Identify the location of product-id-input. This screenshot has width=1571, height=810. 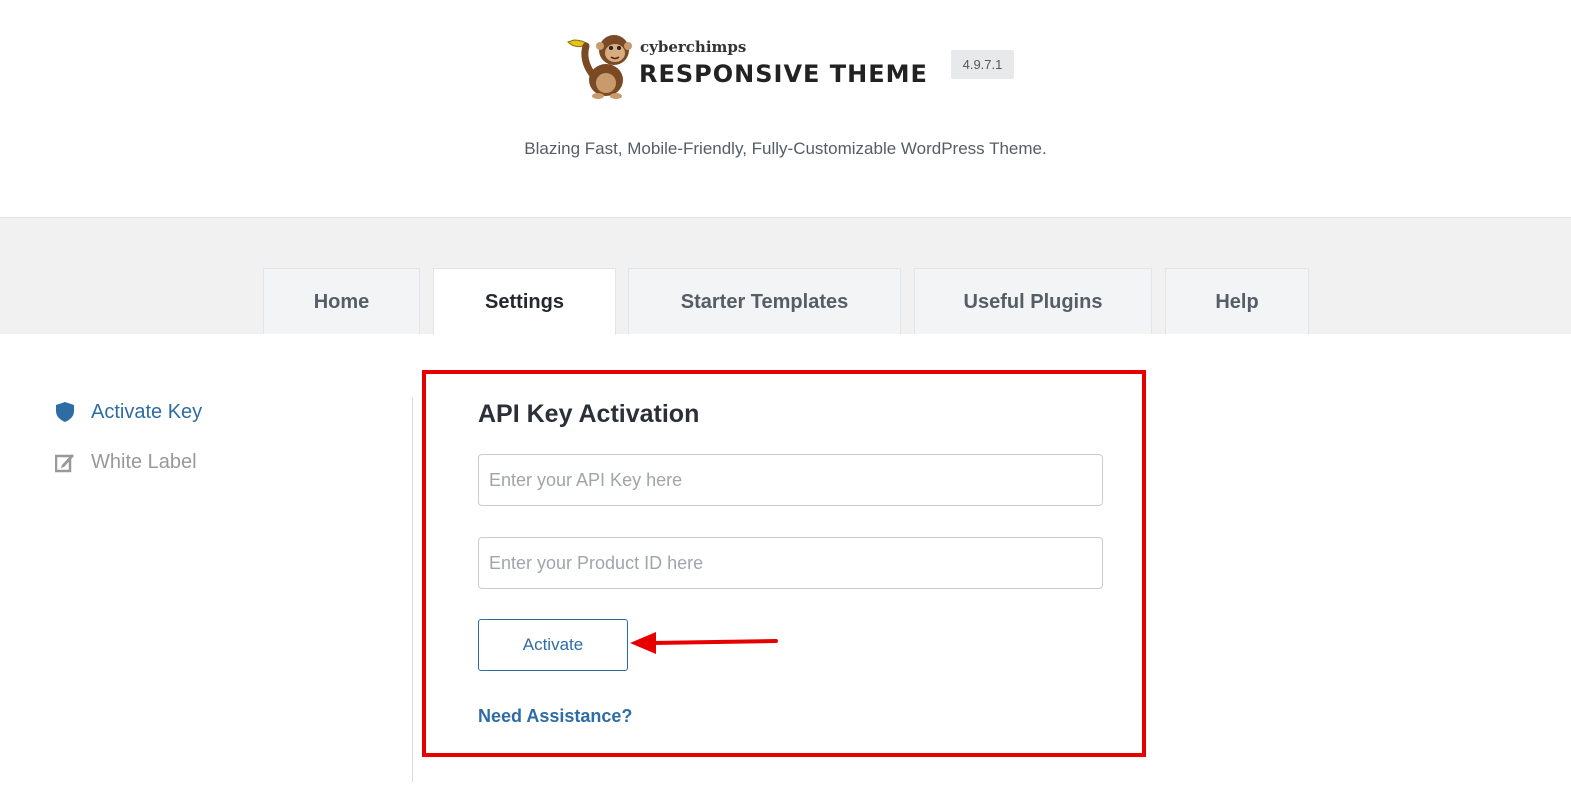
(790, 563).